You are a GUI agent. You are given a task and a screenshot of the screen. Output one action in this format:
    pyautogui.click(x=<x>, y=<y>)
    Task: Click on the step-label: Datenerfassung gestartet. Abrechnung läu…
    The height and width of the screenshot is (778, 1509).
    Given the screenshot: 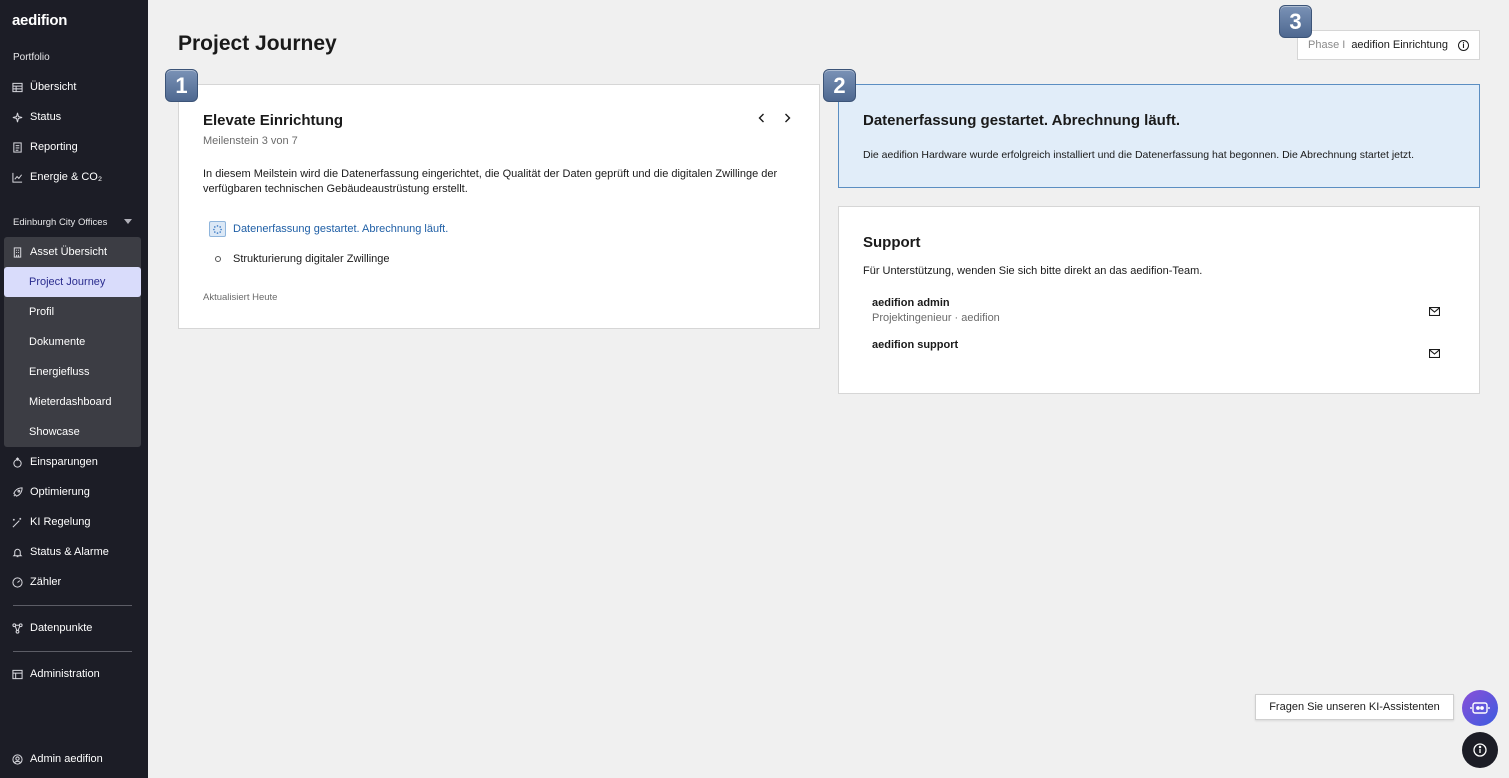 What is the action you would take?
    pyautogui.click(x=341, y=229)
    